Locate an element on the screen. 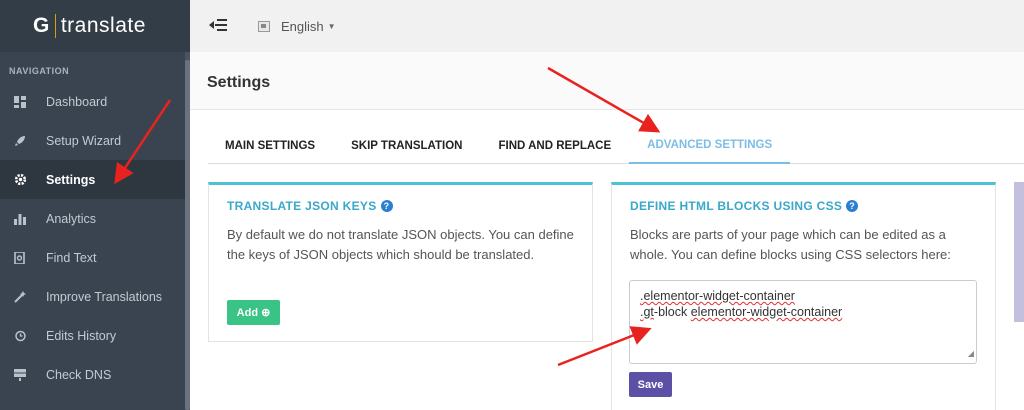 The image size is (1024, 410). tab-main-settings: MAIN SETTINGS is located at coordinates (270, 146).